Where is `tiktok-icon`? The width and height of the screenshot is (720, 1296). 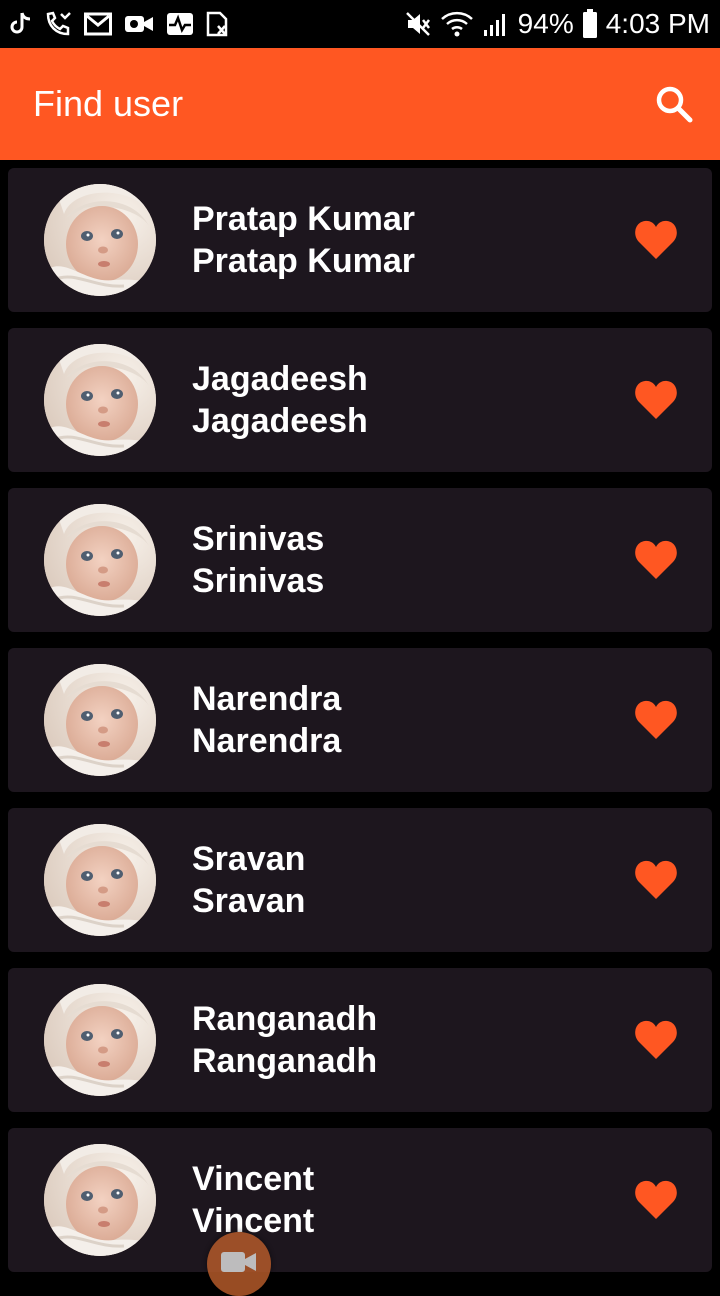 tiktok-icon is located at coordinates (20, 23).